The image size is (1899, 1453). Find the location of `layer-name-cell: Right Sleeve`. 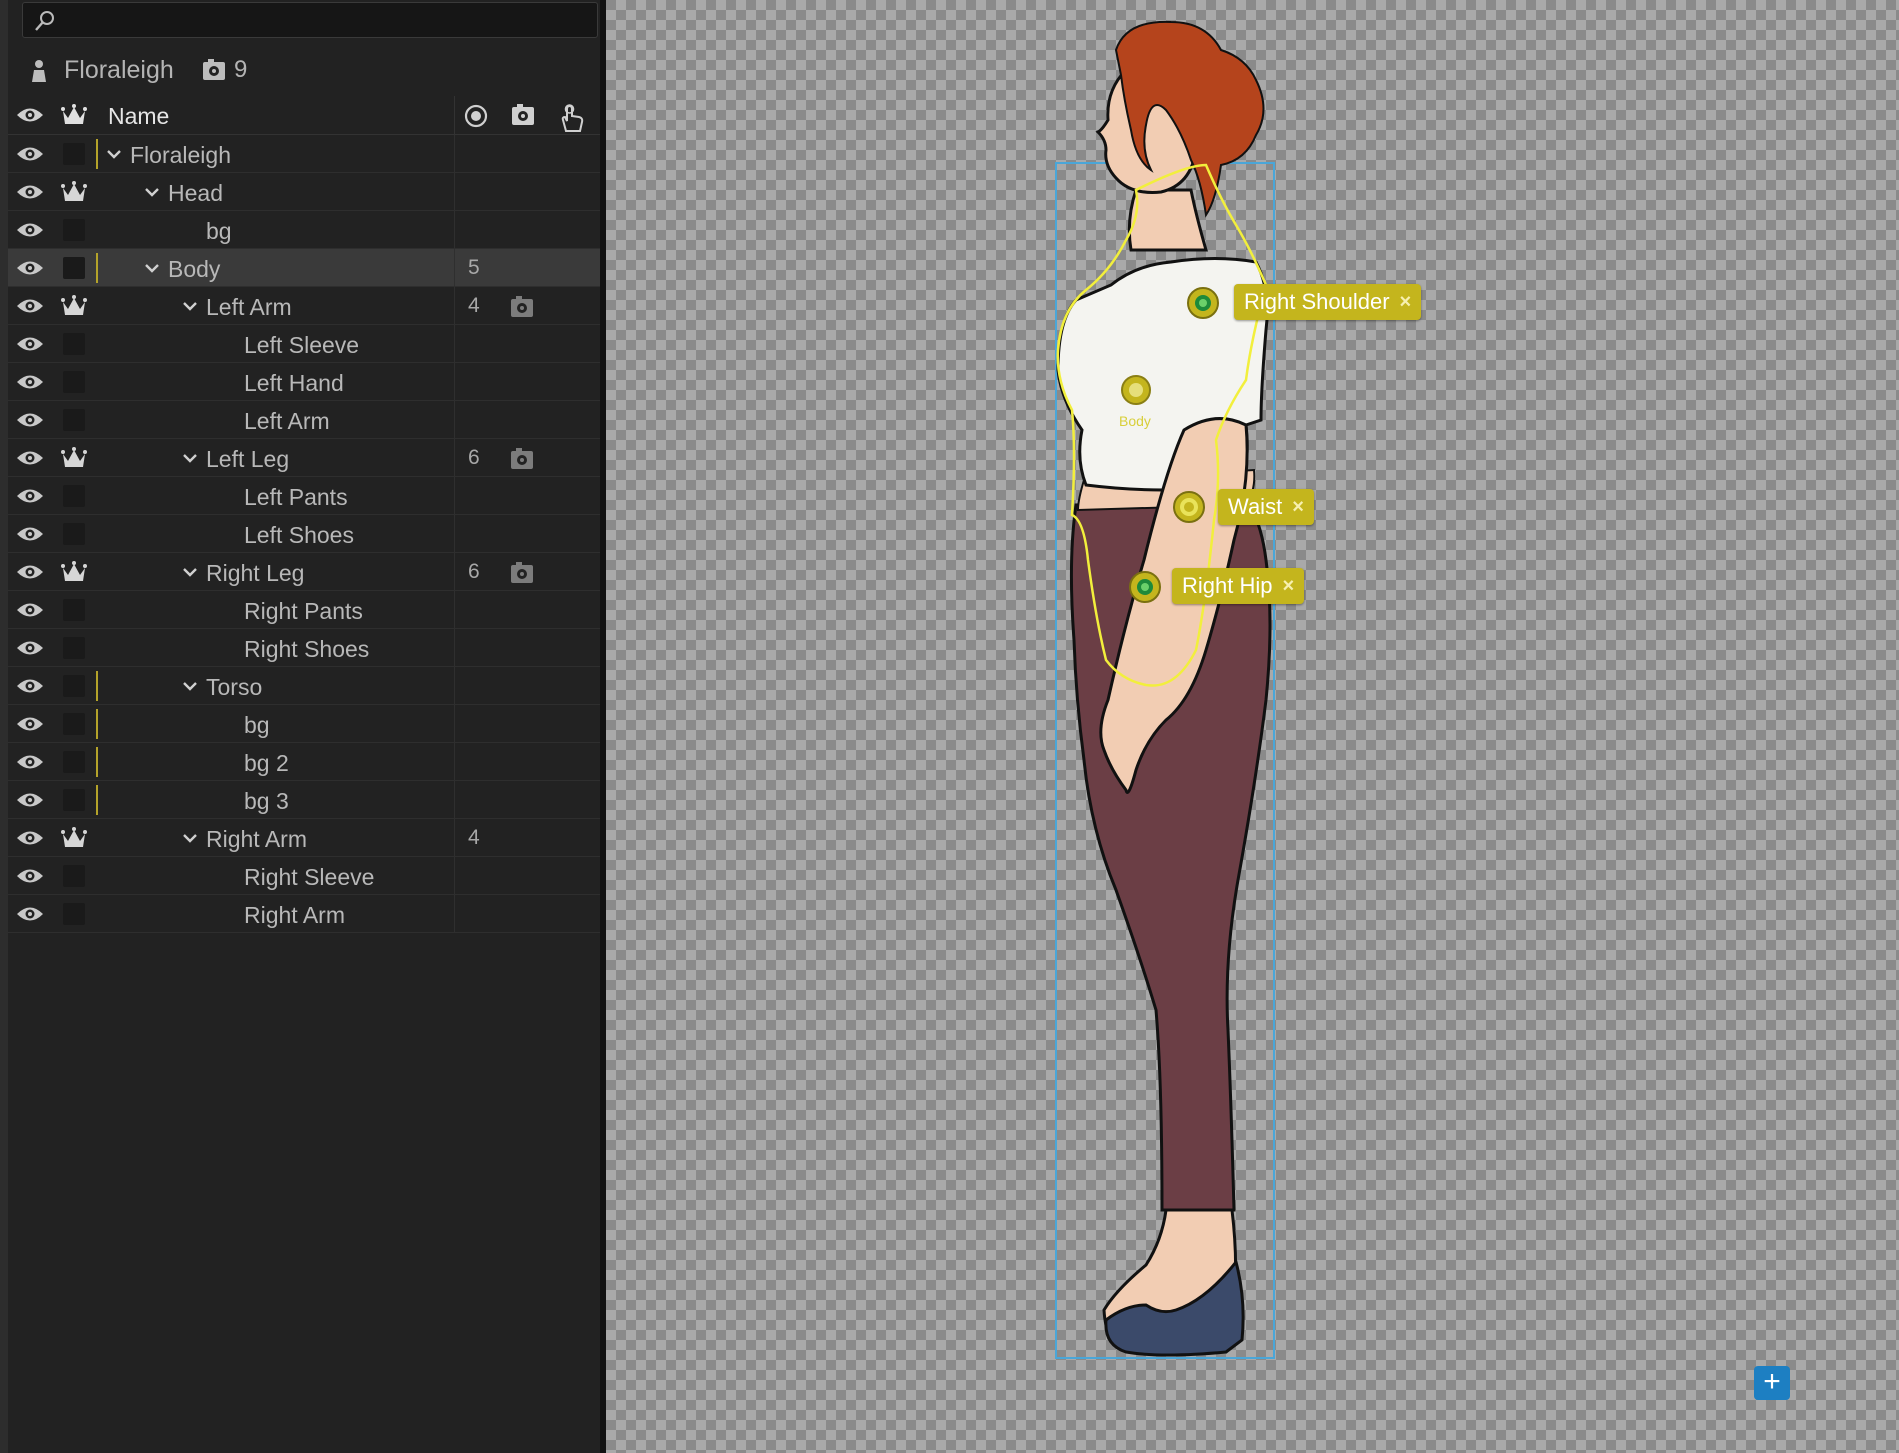

layer-name-cell: Right Sleeve is located at coordinates (277, 875).